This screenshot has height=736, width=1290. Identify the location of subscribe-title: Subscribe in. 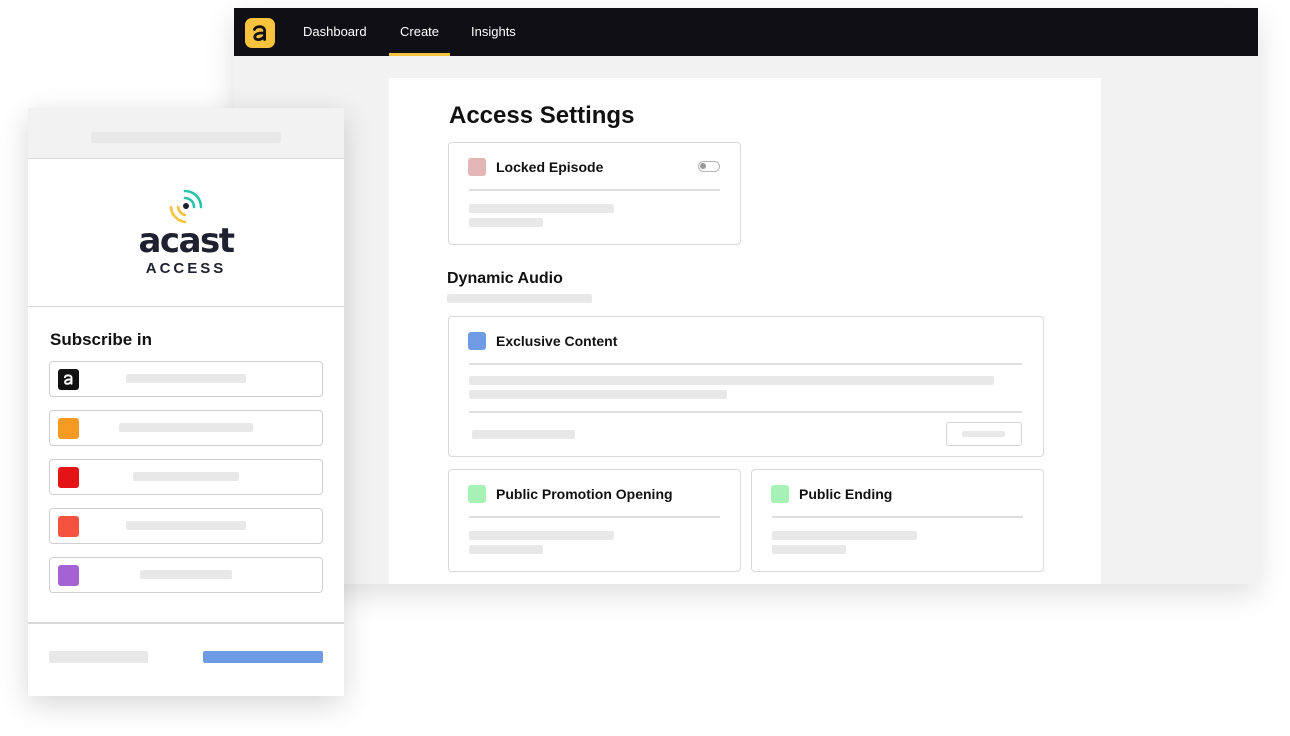
(101, 339).